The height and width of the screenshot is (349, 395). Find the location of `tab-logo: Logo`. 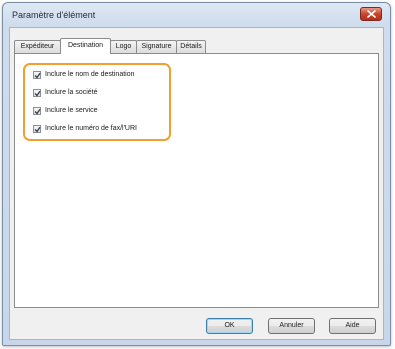

tab-logo: Logo is located at coordinates (123, 46).